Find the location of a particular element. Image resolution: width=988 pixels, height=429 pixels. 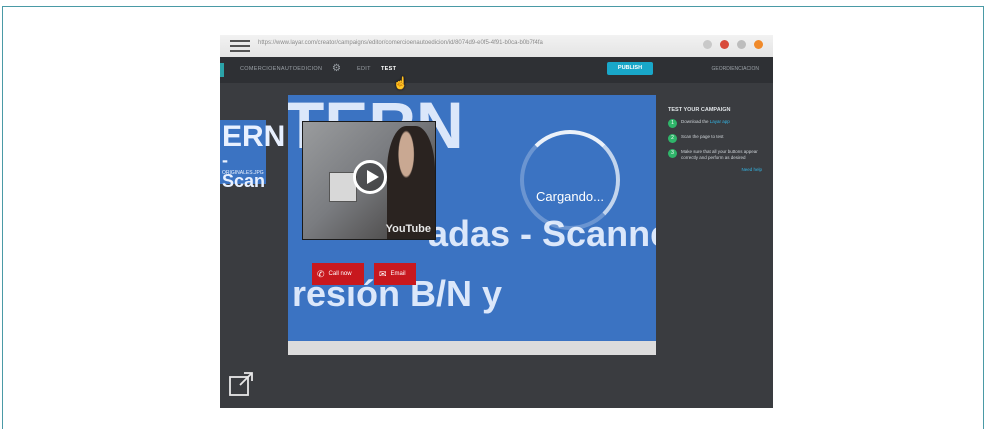

star-icon is located at coordinates (707, 44).